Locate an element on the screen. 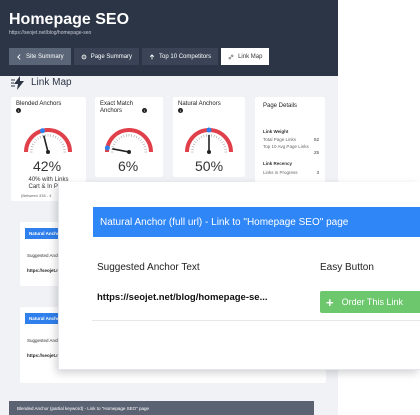 The image size is (420, 415). order-button-label: Order This Link is located at coordinates (372, 302).